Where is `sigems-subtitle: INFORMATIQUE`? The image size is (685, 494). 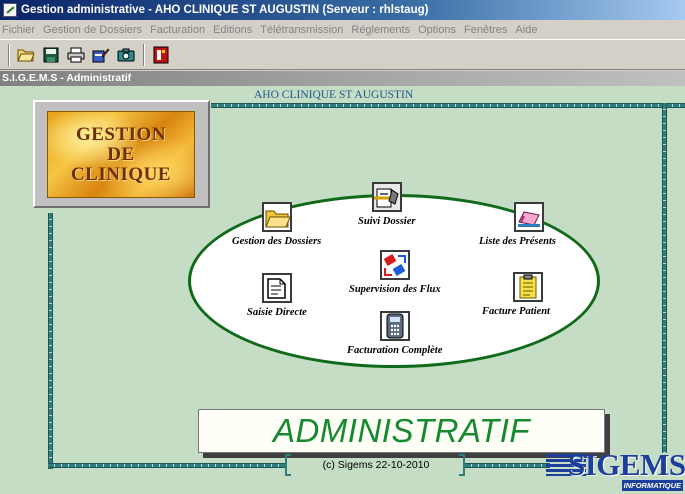 sigems-subtitle: INFORMATIQUE is located at coordinates (652, 485).